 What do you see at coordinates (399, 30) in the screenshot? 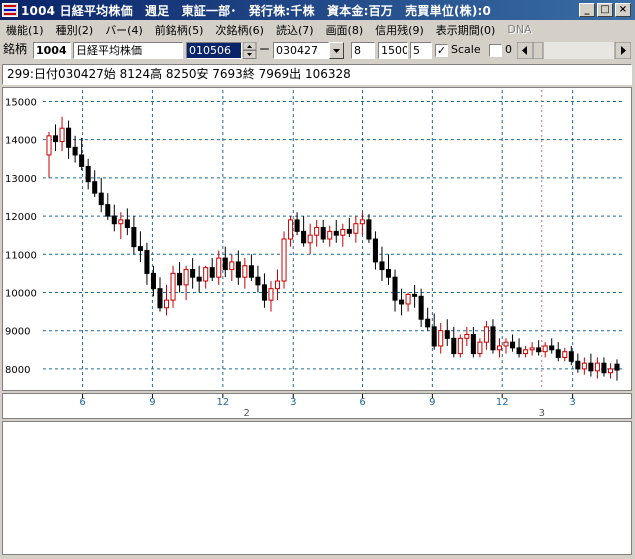
I see `menu-item-8: 信用残(9)` at bounding box center [399, 30].